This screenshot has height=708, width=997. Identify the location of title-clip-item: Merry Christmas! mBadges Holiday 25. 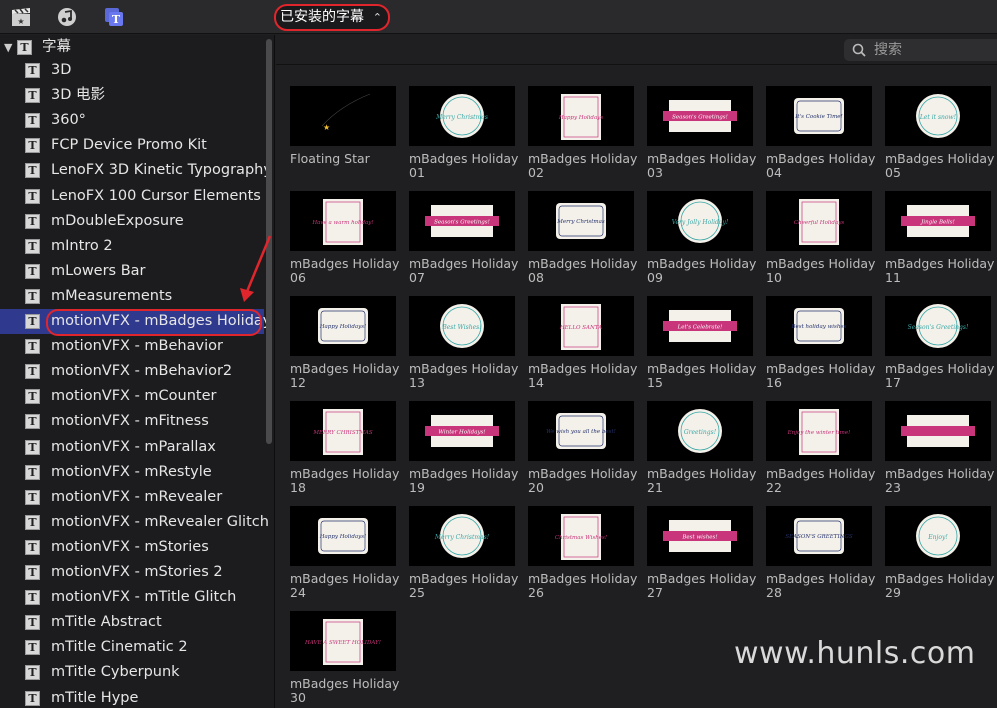
(463, 556).